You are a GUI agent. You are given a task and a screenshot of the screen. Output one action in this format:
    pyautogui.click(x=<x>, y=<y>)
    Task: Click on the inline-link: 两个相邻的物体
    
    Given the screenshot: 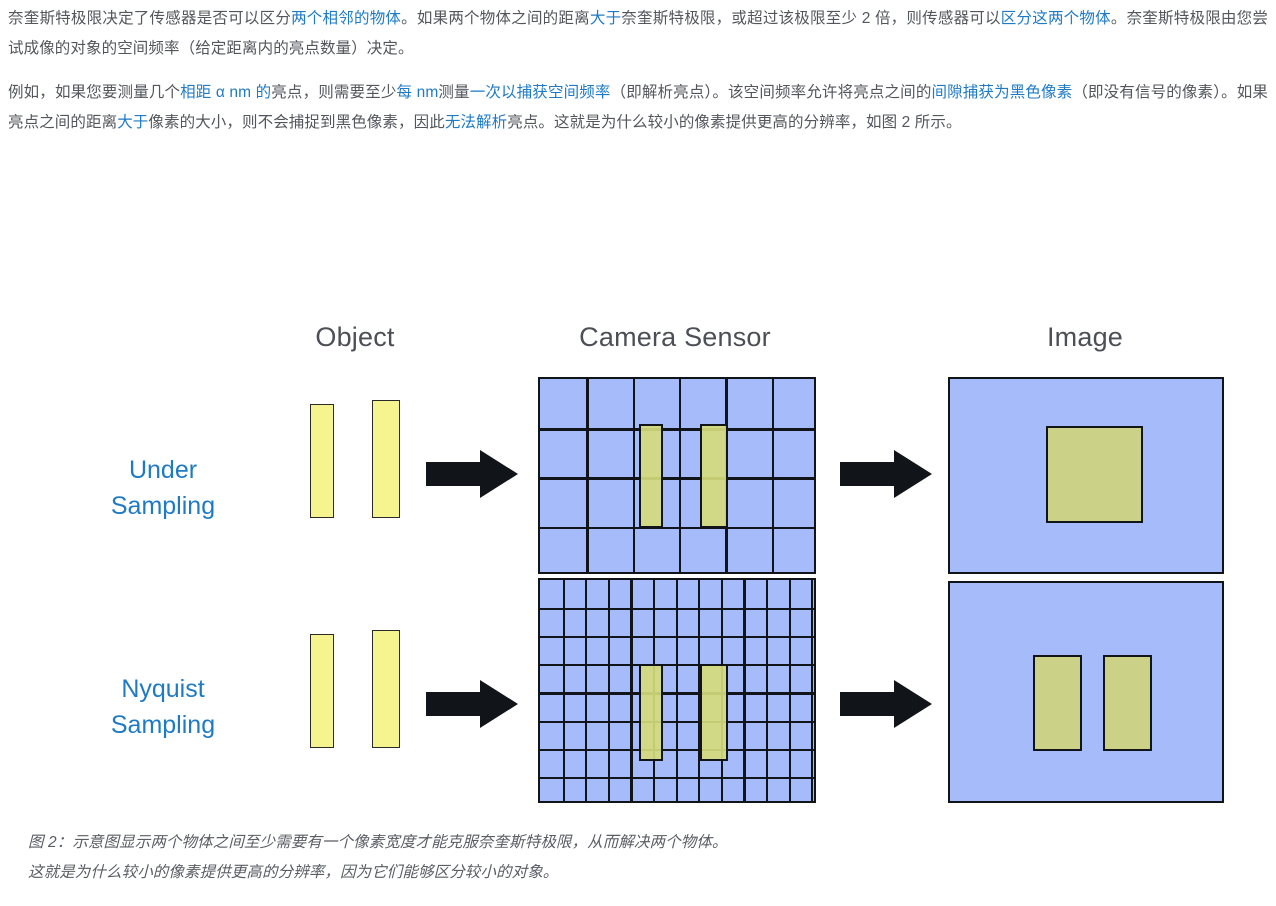 What is the action you would take?
    pyautogui.click(x=346, y=18)
    